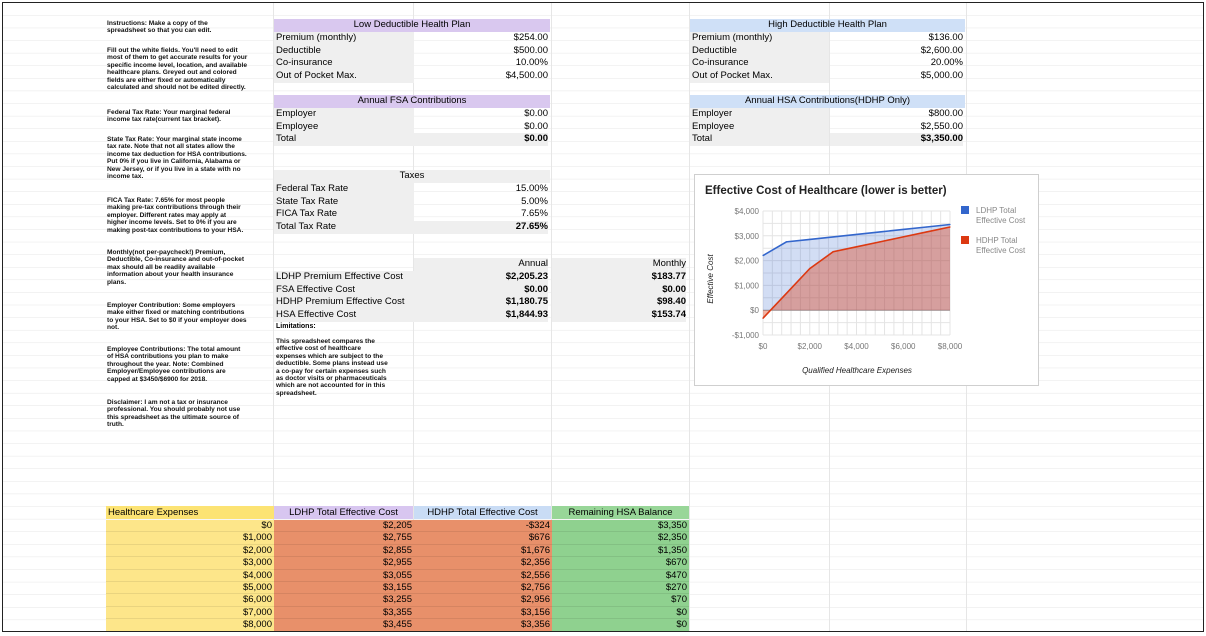 The width and height of the screenshot is (1206, 636). Describe the element at coordinates (344, 600) in the screenshot. I see `ldhp-cost-cell: $3,255` at that location.